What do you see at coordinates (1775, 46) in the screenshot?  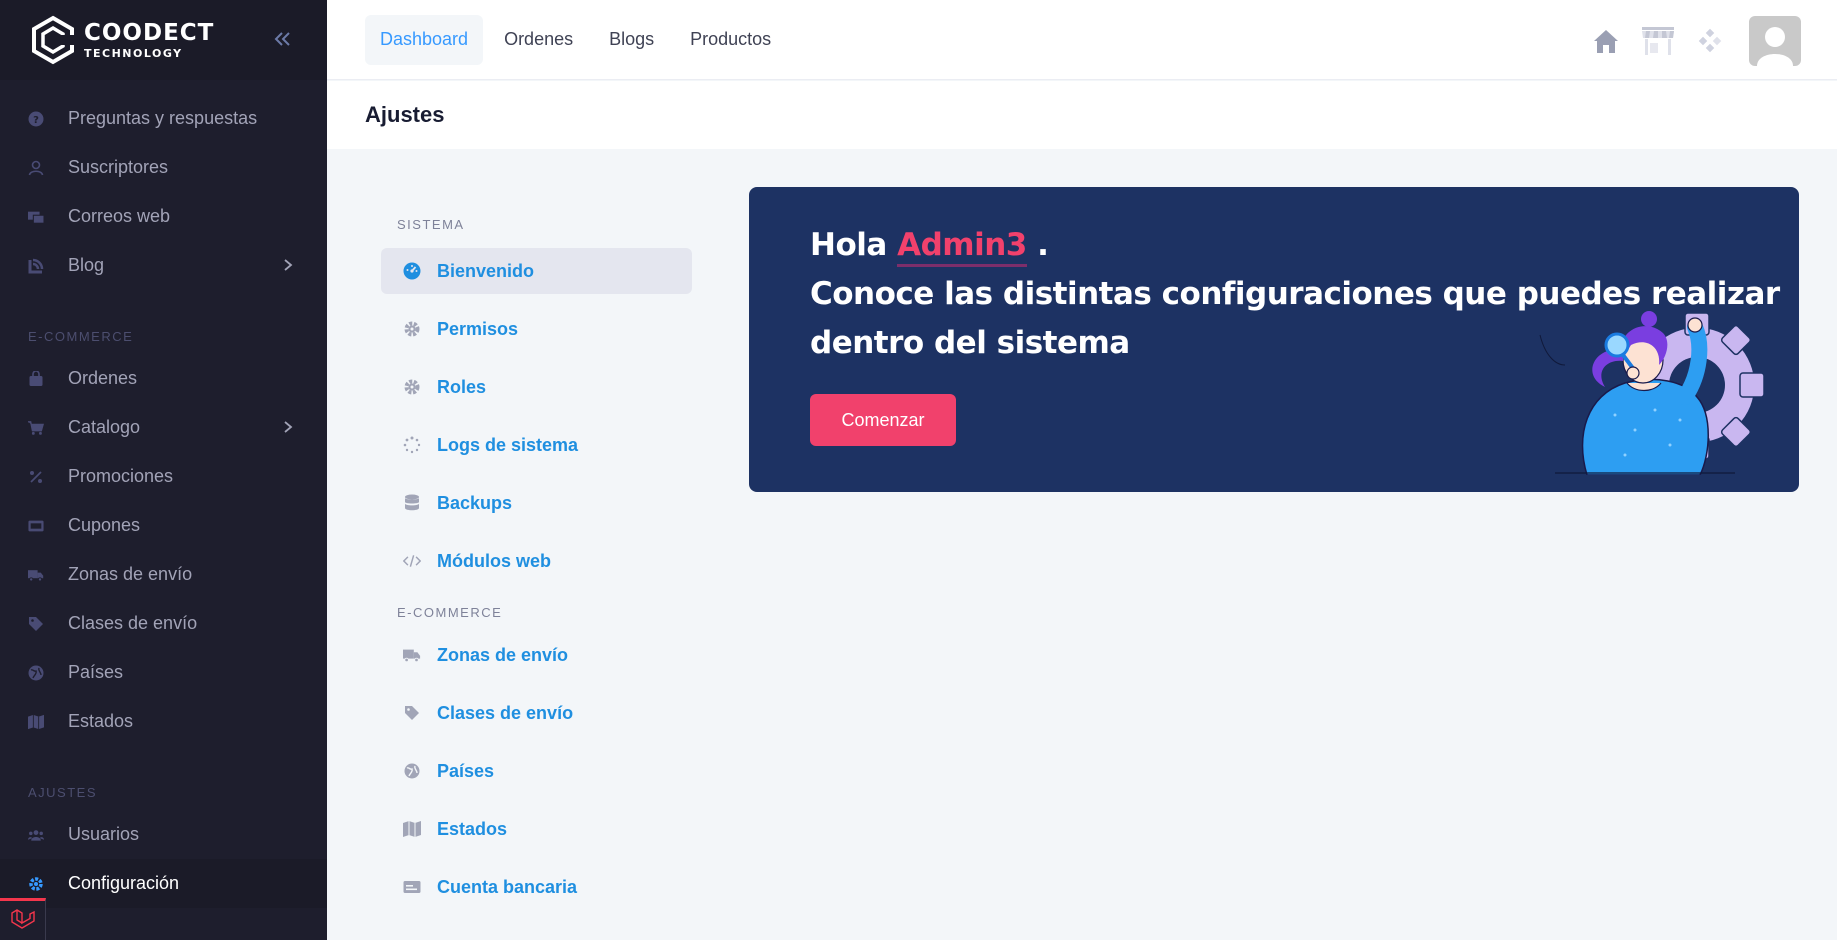 I see `avatar-placeholder-icon` at bounding box center [1775, 46].